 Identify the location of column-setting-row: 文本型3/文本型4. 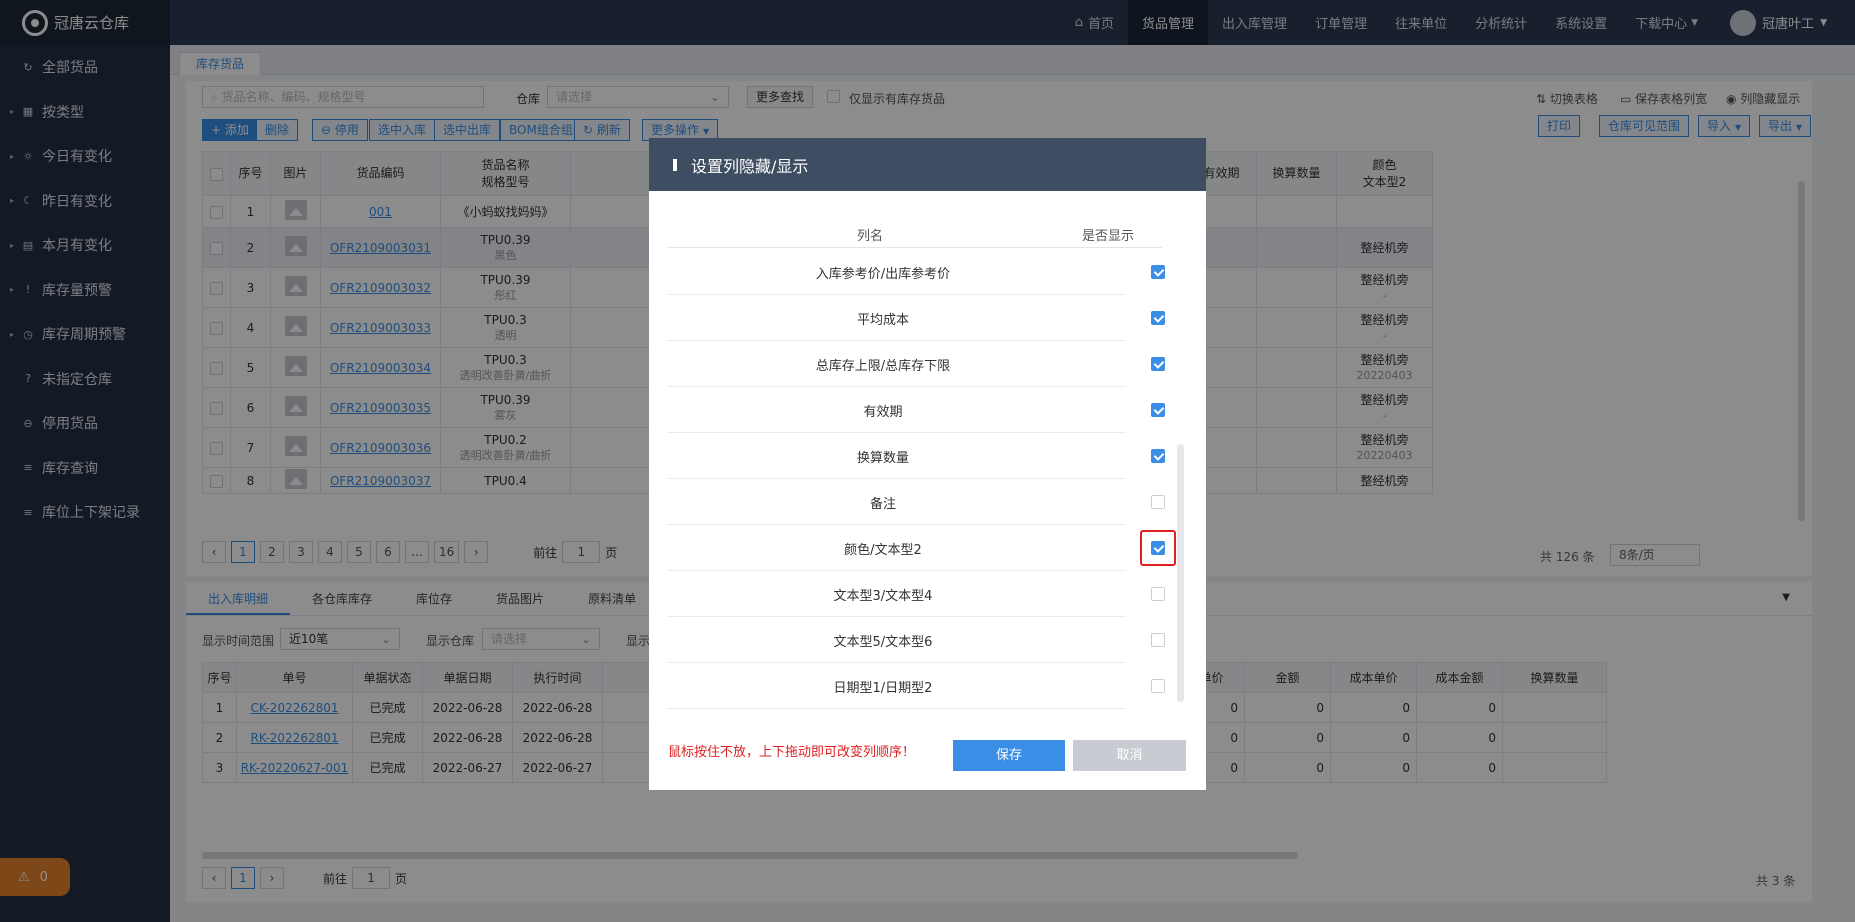
(916, 594).